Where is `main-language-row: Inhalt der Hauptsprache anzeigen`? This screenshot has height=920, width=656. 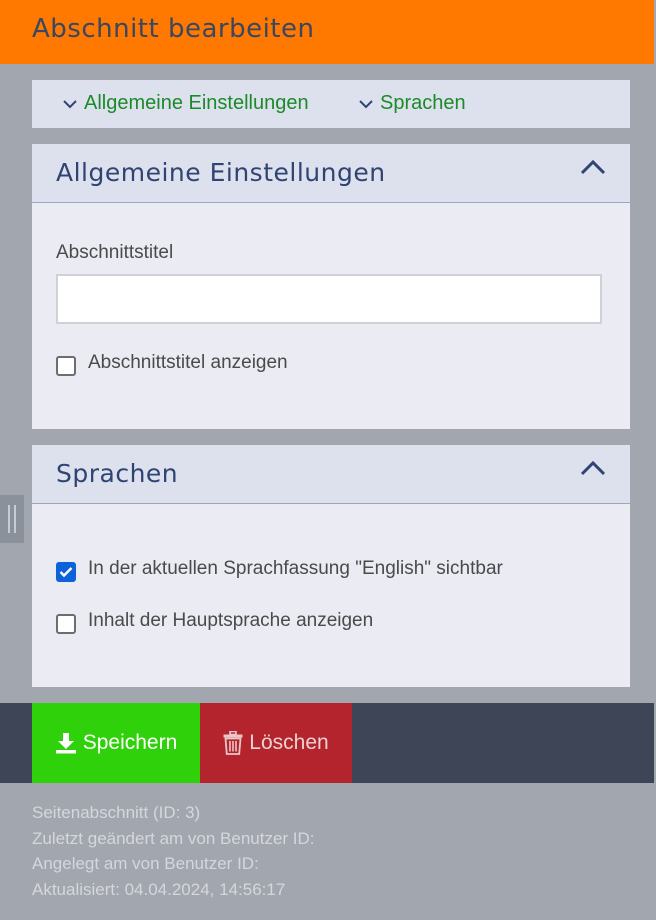
main-language-row: Inhalt der Hauptsprache anzeigen is located at coordinates (214, 622).